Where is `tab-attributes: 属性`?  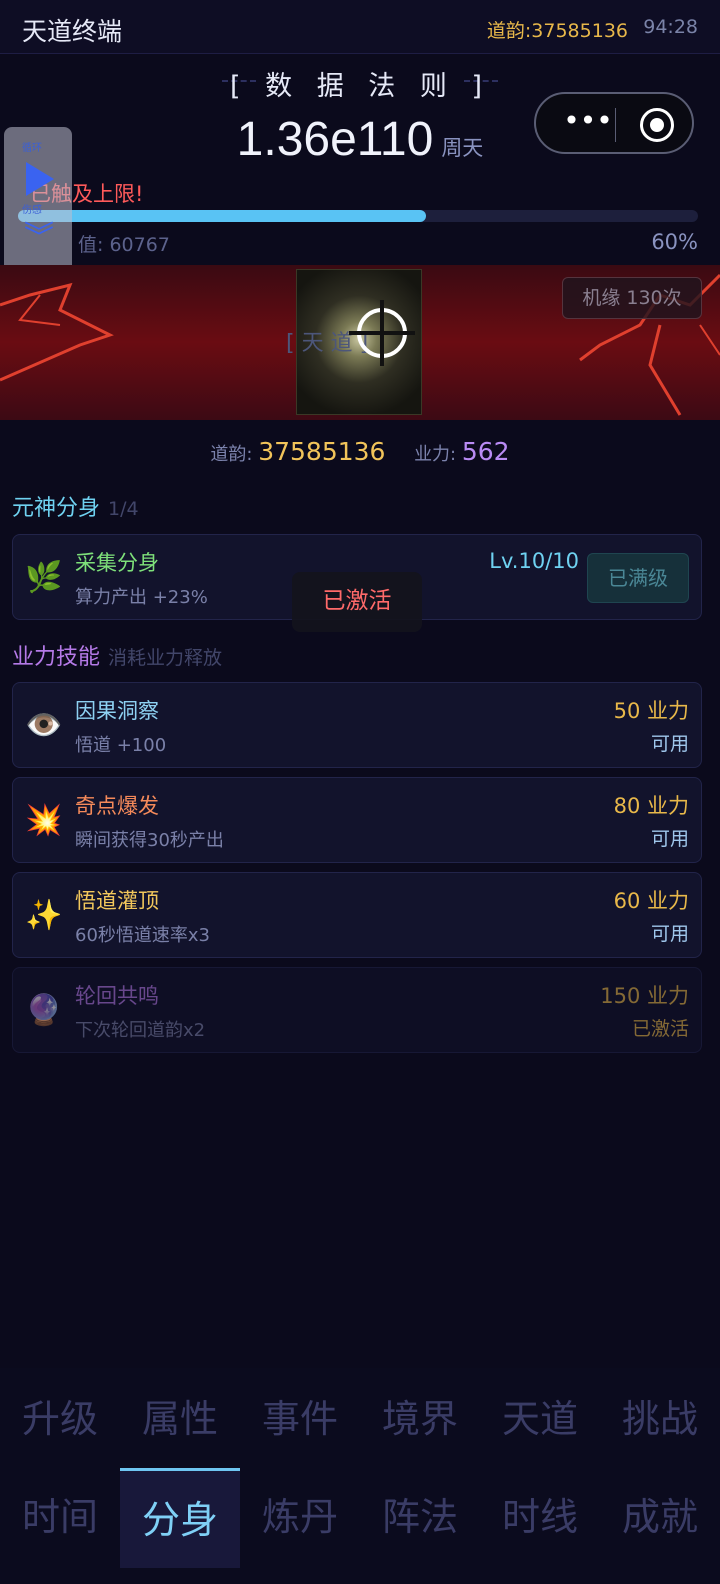
tab-attributes: 属性 is located at coordinates (180, 1420).